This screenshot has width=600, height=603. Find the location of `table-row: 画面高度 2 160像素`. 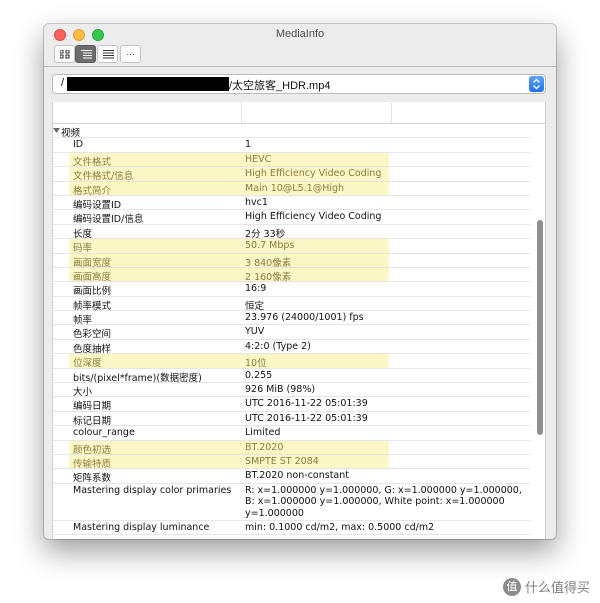

table-row: 画面高度 2 160像素 is located at coordinates (292, 275).